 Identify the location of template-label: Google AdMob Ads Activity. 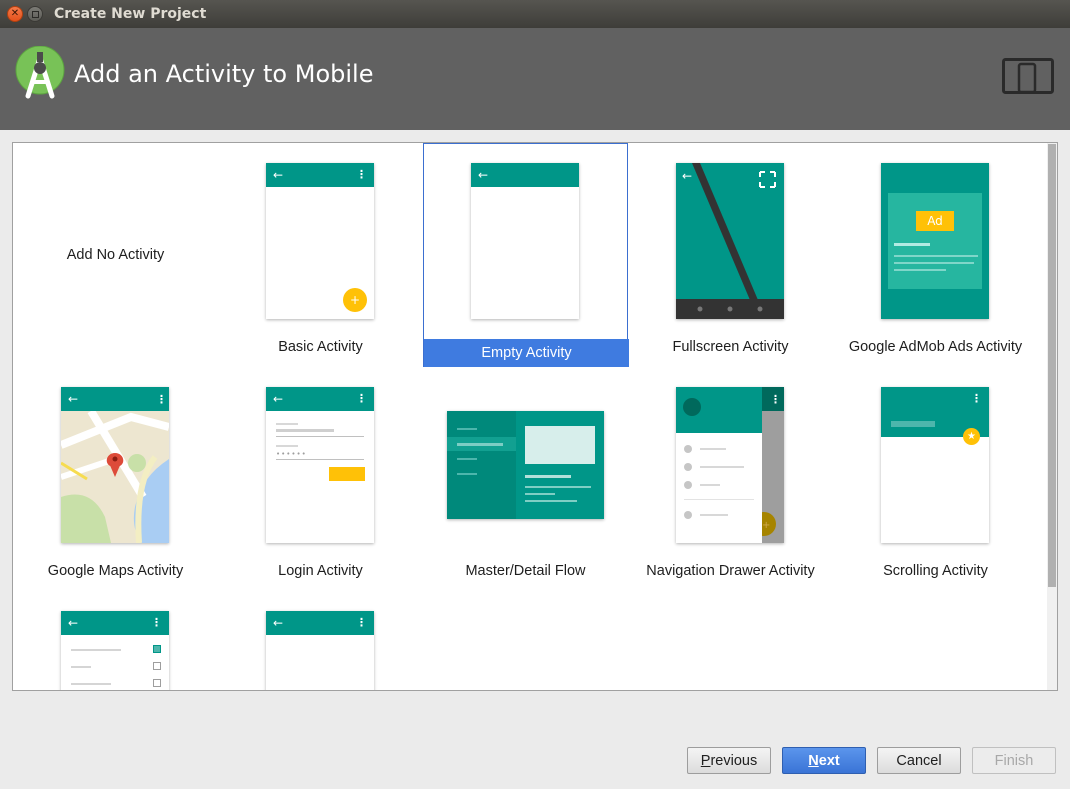
(935, 347).